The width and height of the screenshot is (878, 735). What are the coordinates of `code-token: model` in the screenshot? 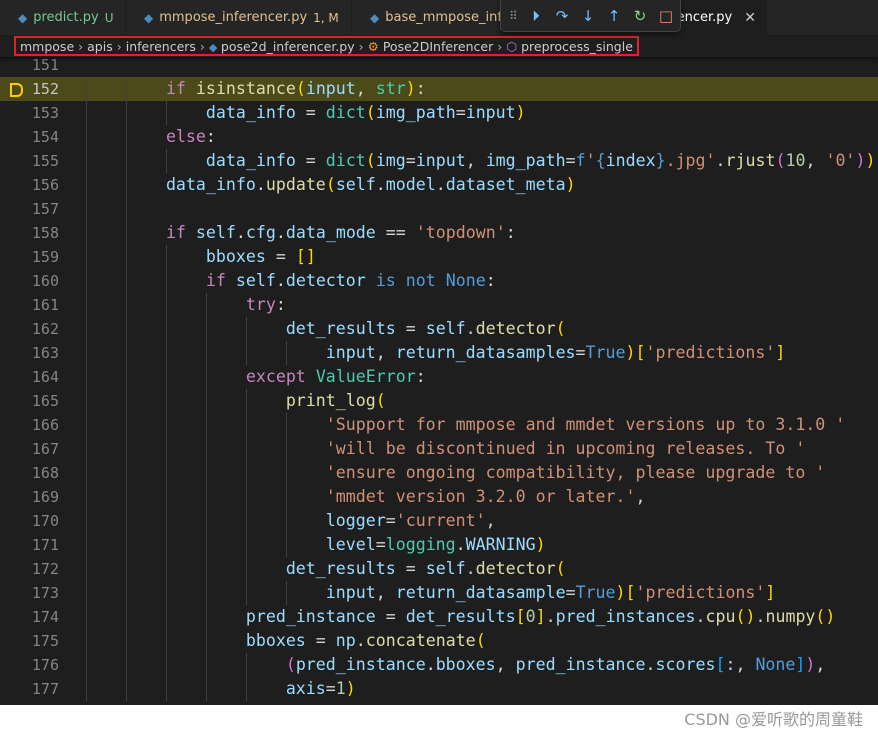 It's located at (410, 184).